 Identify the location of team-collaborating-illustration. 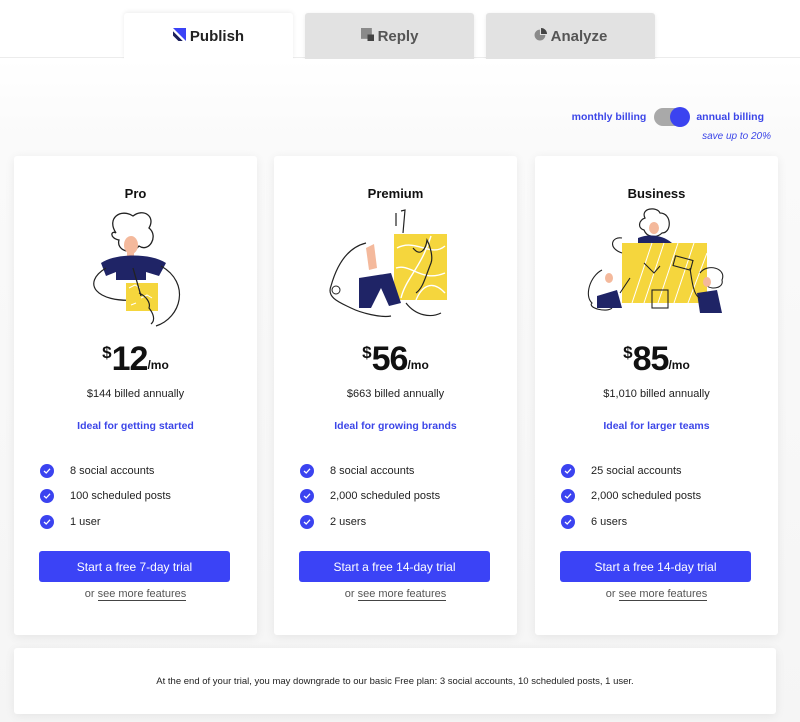
(655, 260).